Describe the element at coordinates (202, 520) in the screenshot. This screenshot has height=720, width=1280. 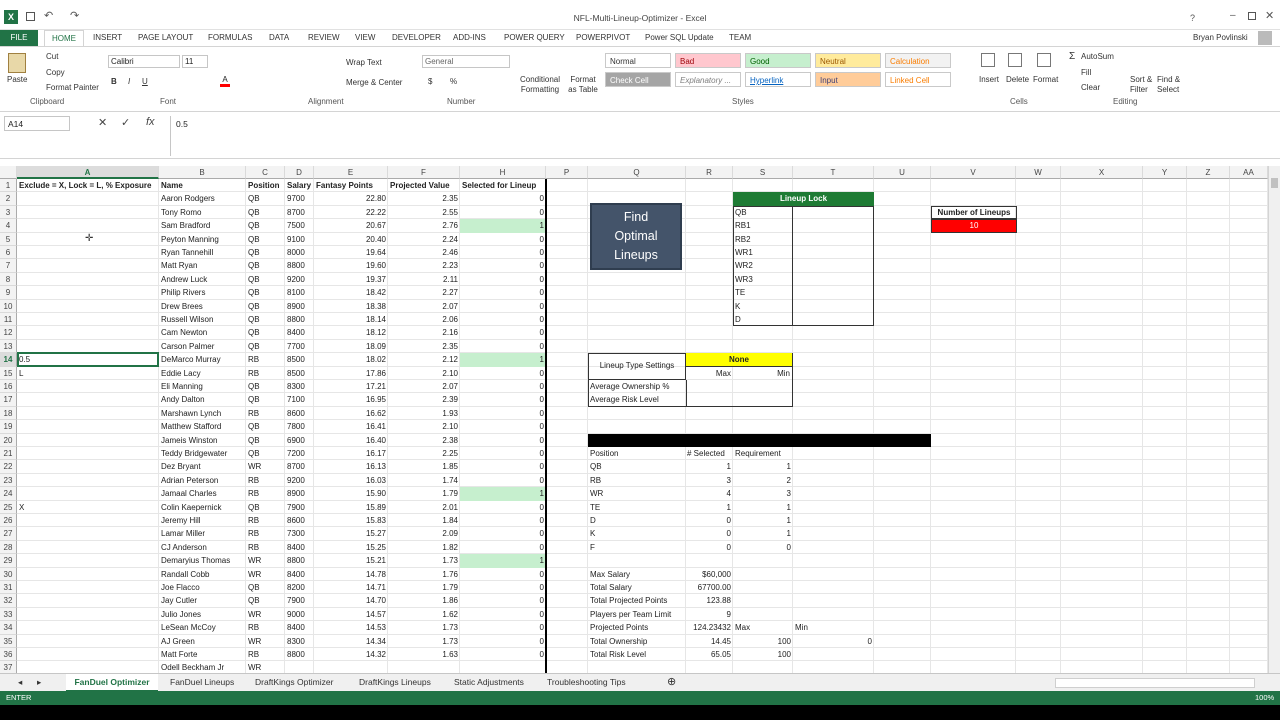
I see `player-name-cell: Jeremy Hill` at that location.